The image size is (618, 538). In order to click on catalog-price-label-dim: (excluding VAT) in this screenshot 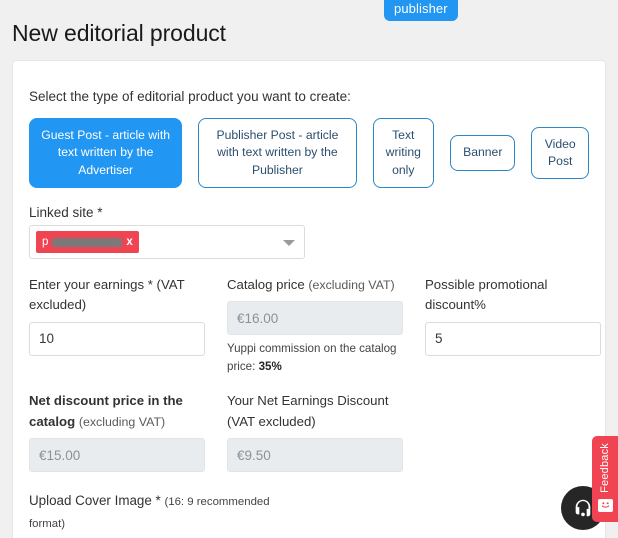, I will do `click(351, 285)`.